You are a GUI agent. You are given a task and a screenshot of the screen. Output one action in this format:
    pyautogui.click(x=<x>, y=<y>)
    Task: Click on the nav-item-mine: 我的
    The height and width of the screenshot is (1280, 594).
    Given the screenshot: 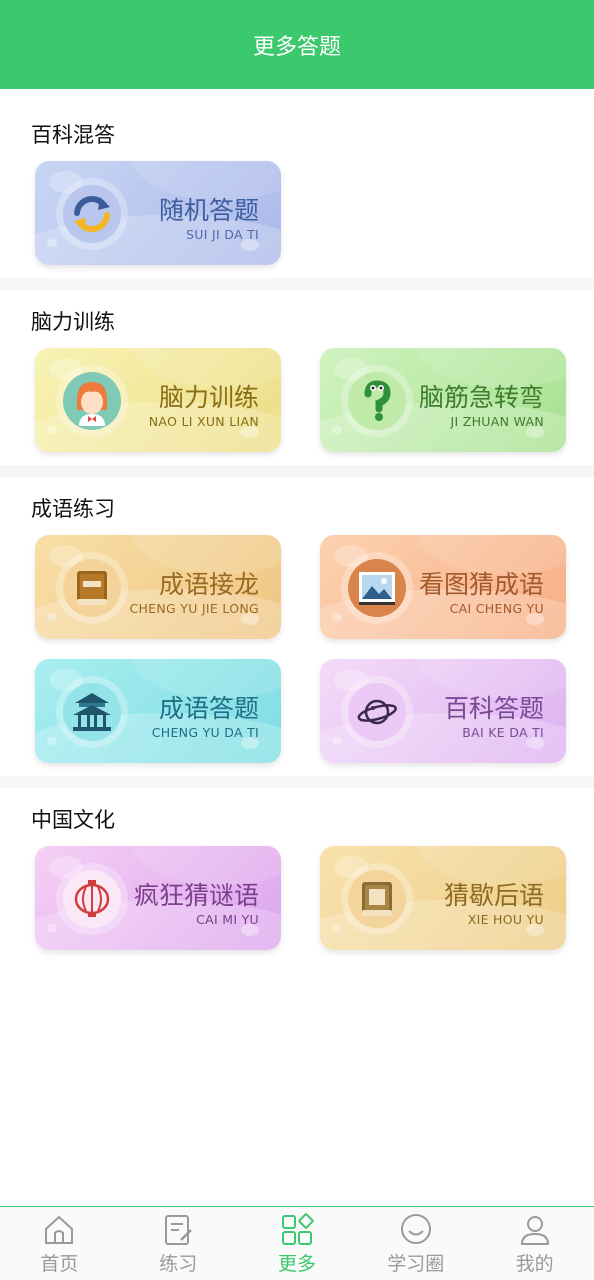 What is the action you would take?
    pyautogui.click(x=534, y=1243)
    